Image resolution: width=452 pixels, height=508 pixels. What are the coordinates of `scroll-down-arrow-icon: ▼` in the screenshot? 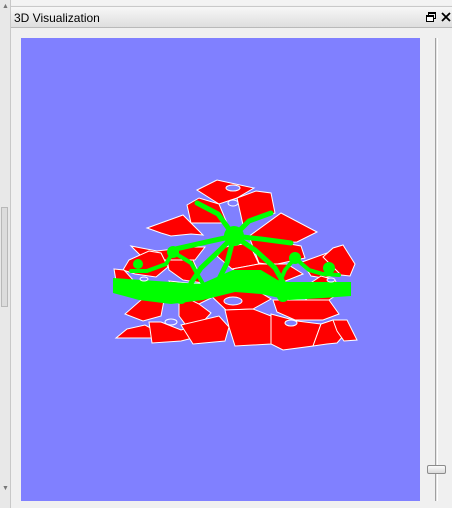 It's located at (5, 488).